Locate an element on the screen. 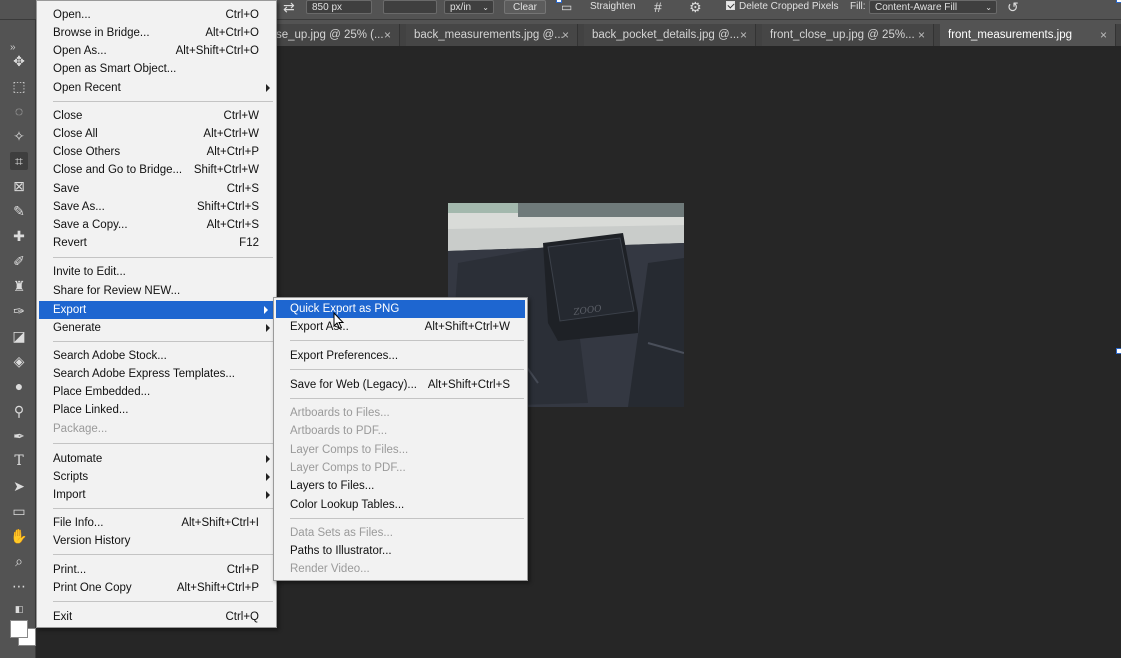 This screenshot has height=660, width=1123. menu-item-close-all: Close All Alt+Ctrl+W is located at coordinates (156, 134).